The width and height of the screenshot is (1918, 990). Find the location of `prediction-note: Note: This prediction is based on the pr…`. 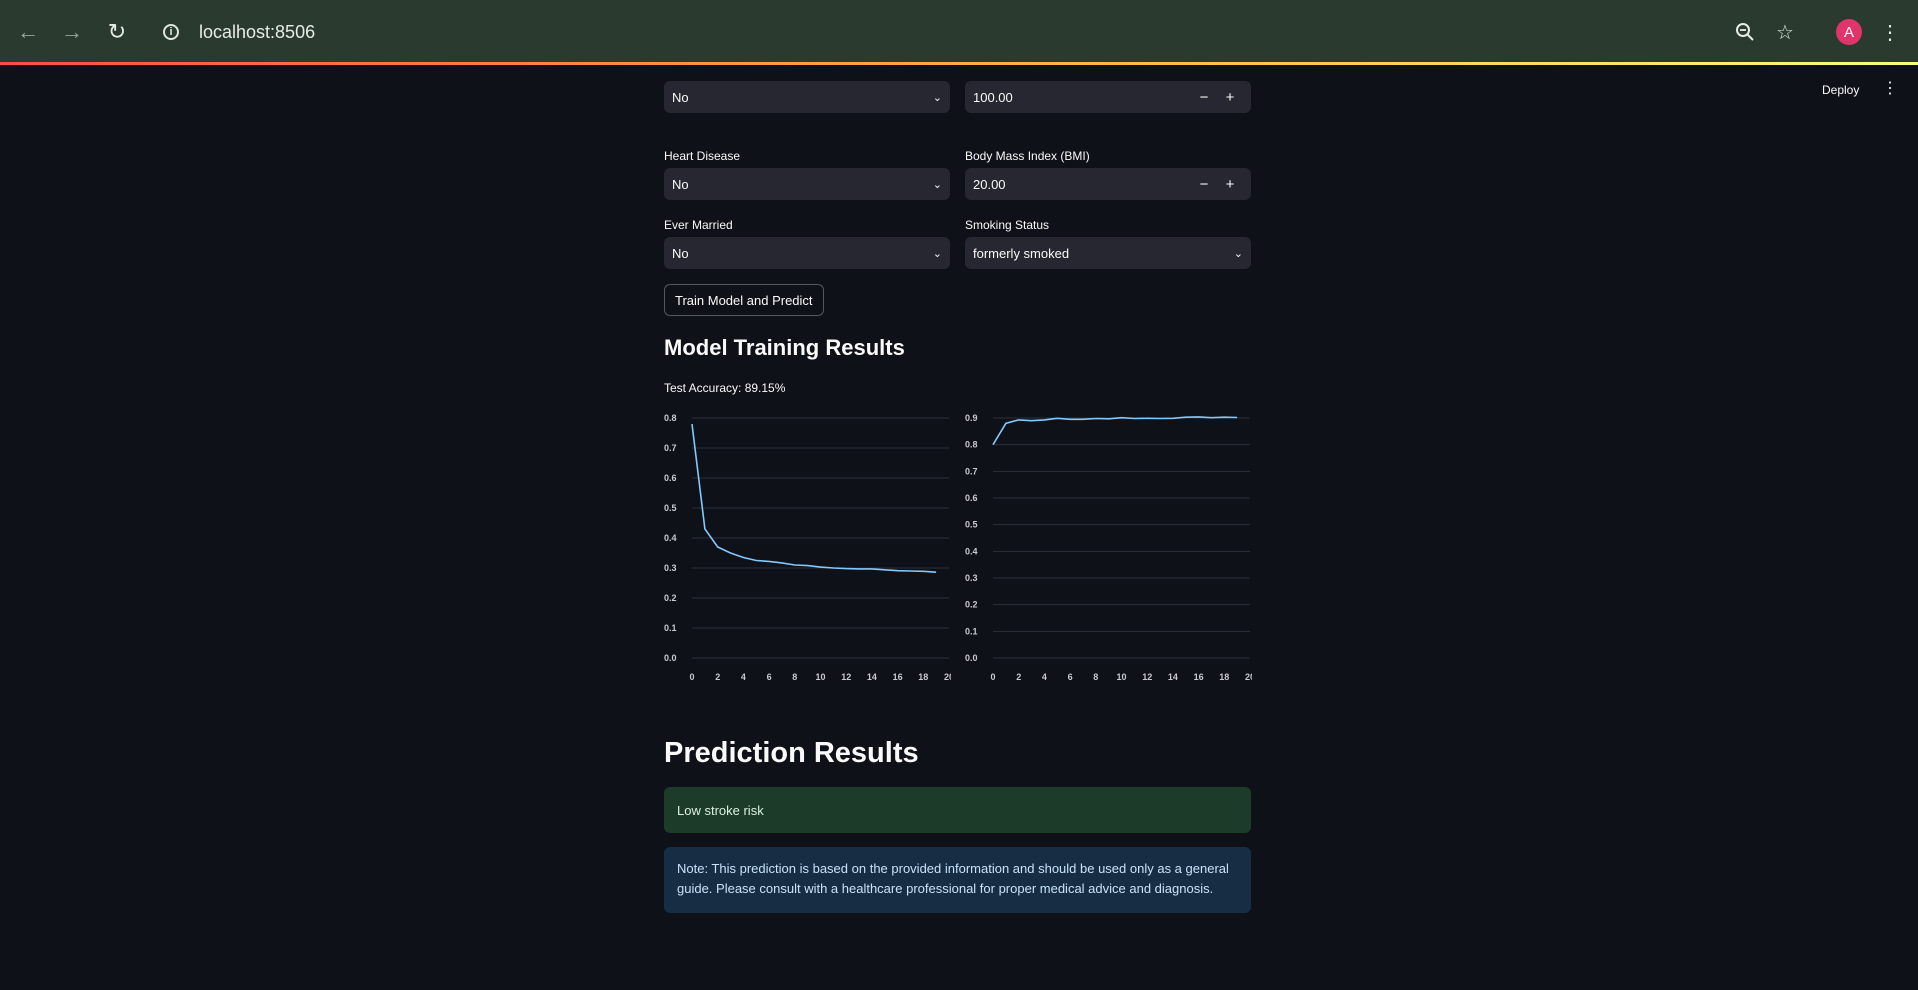

prediction-note: Note: This prediction is based on the pr… is located at coordinates (957, 880).